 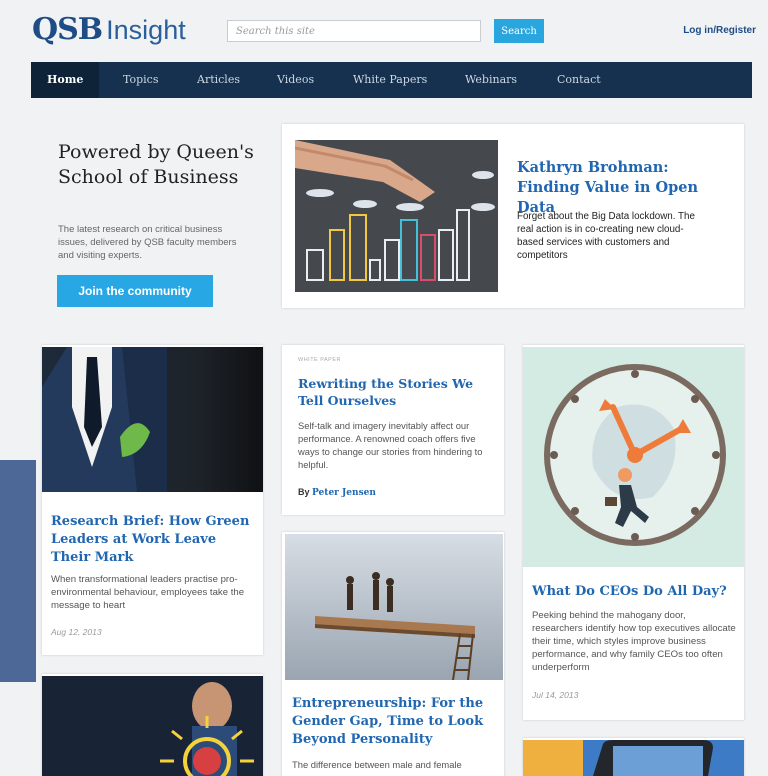 What do you see at coordinates (344, 493) in the screenshot?
I see `author-link: Peter Jensen` at bounding box center [344, 493].